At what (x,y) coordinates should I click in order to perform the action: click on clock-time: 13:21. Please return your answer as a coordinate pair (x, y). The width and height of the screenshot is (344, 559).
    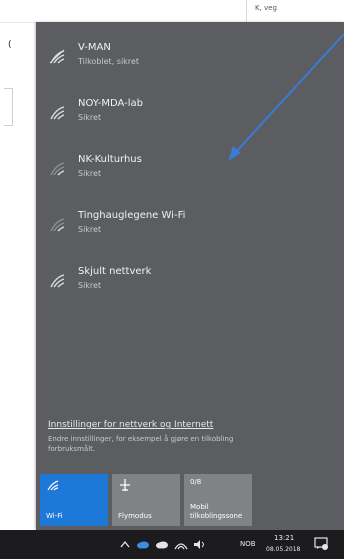
    Looking at the image, I should click on (284, 538).